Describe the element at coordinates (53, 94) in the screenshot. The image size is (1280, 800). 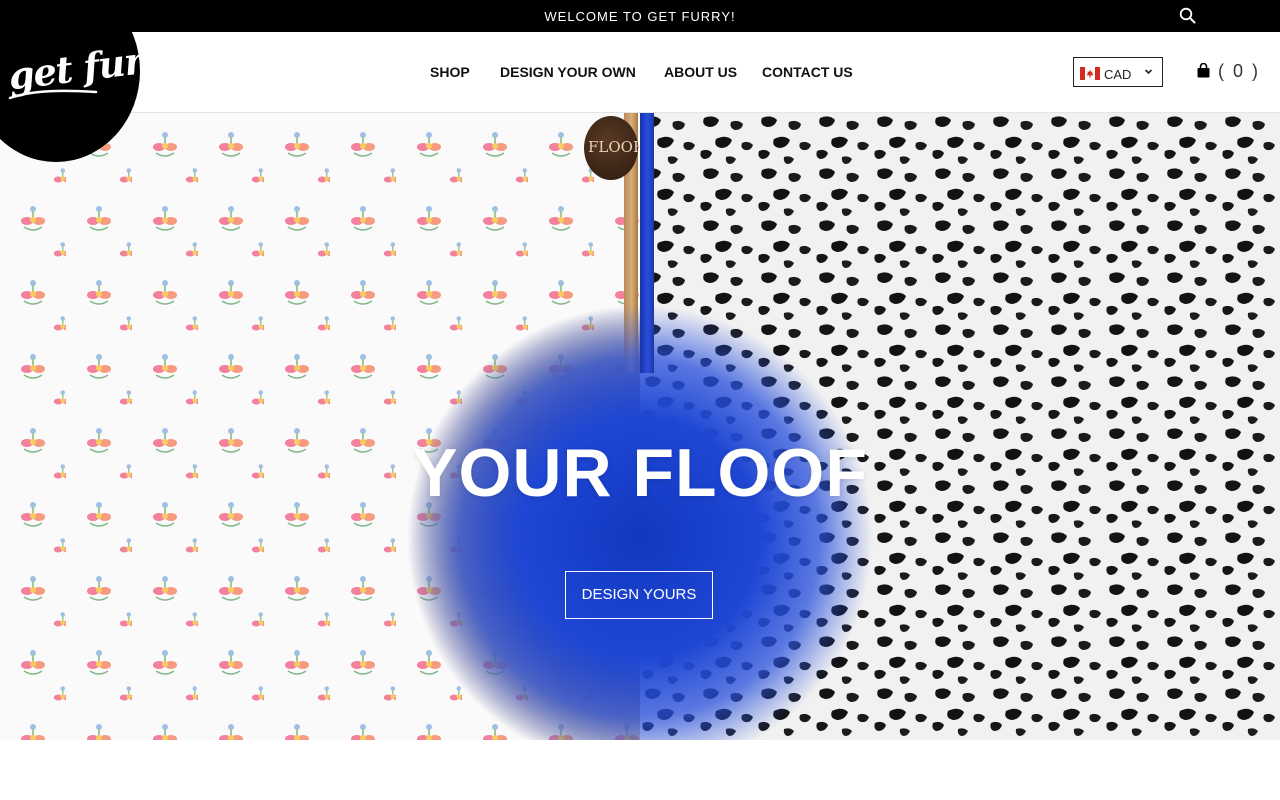
I see `logo-swoosh-icon` at that location.